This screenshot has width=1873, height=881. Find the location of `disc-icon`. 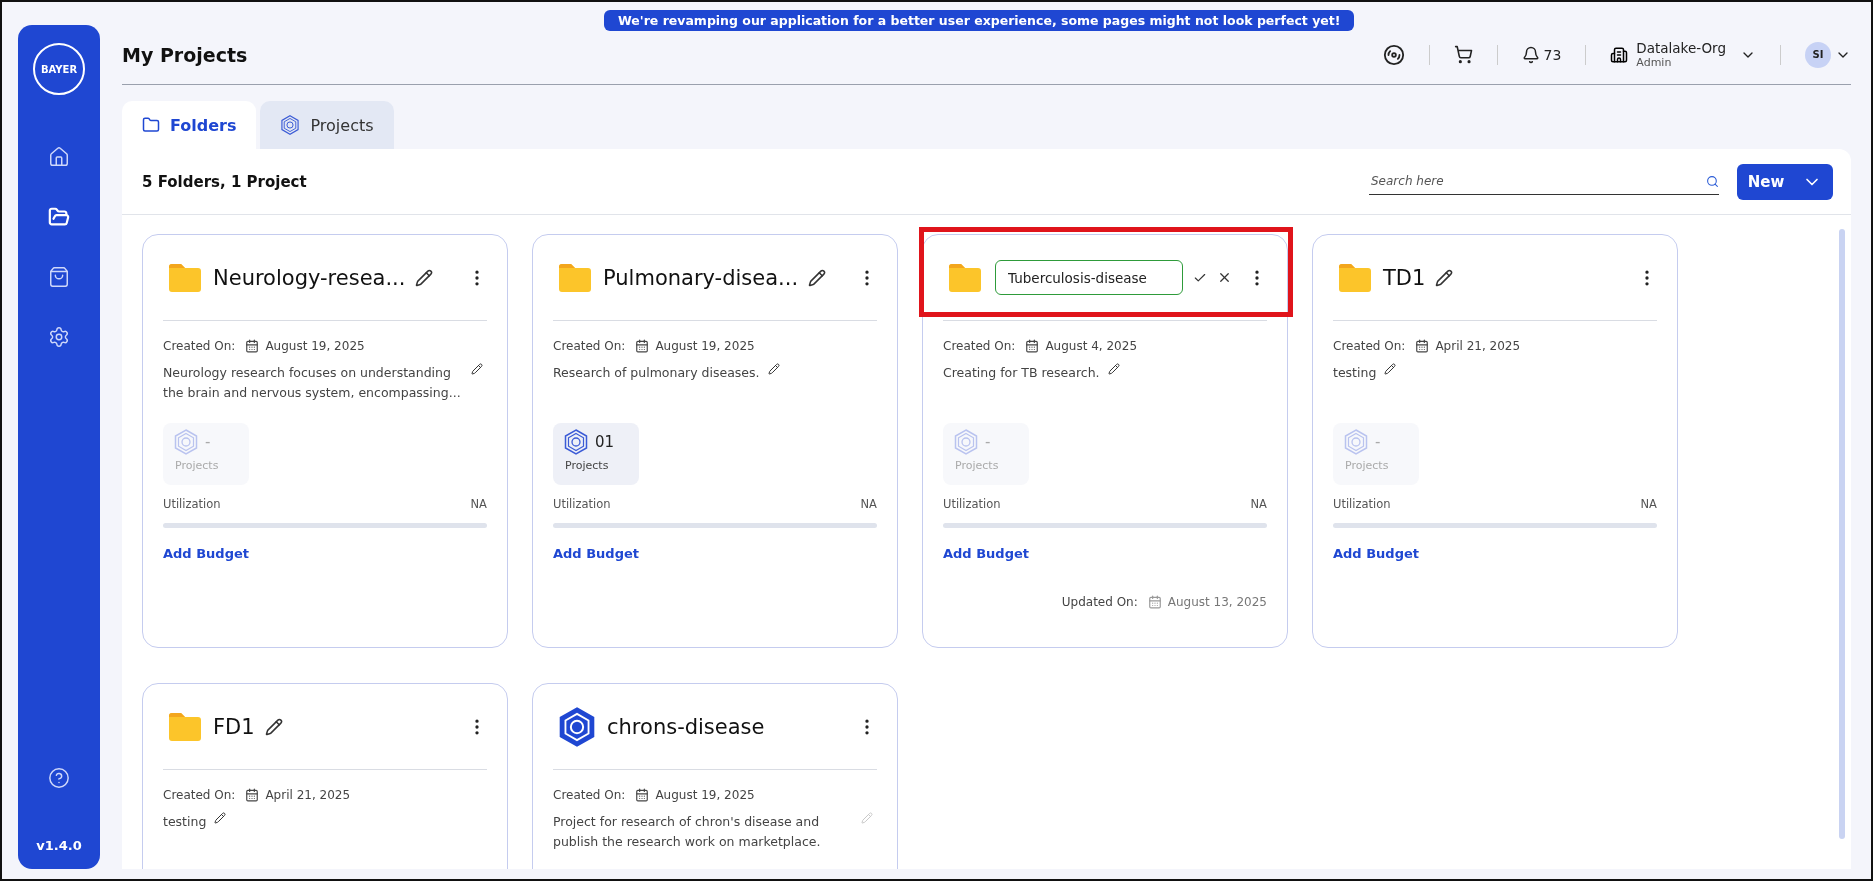

disc-icon is located at coordinates (1393, 54).